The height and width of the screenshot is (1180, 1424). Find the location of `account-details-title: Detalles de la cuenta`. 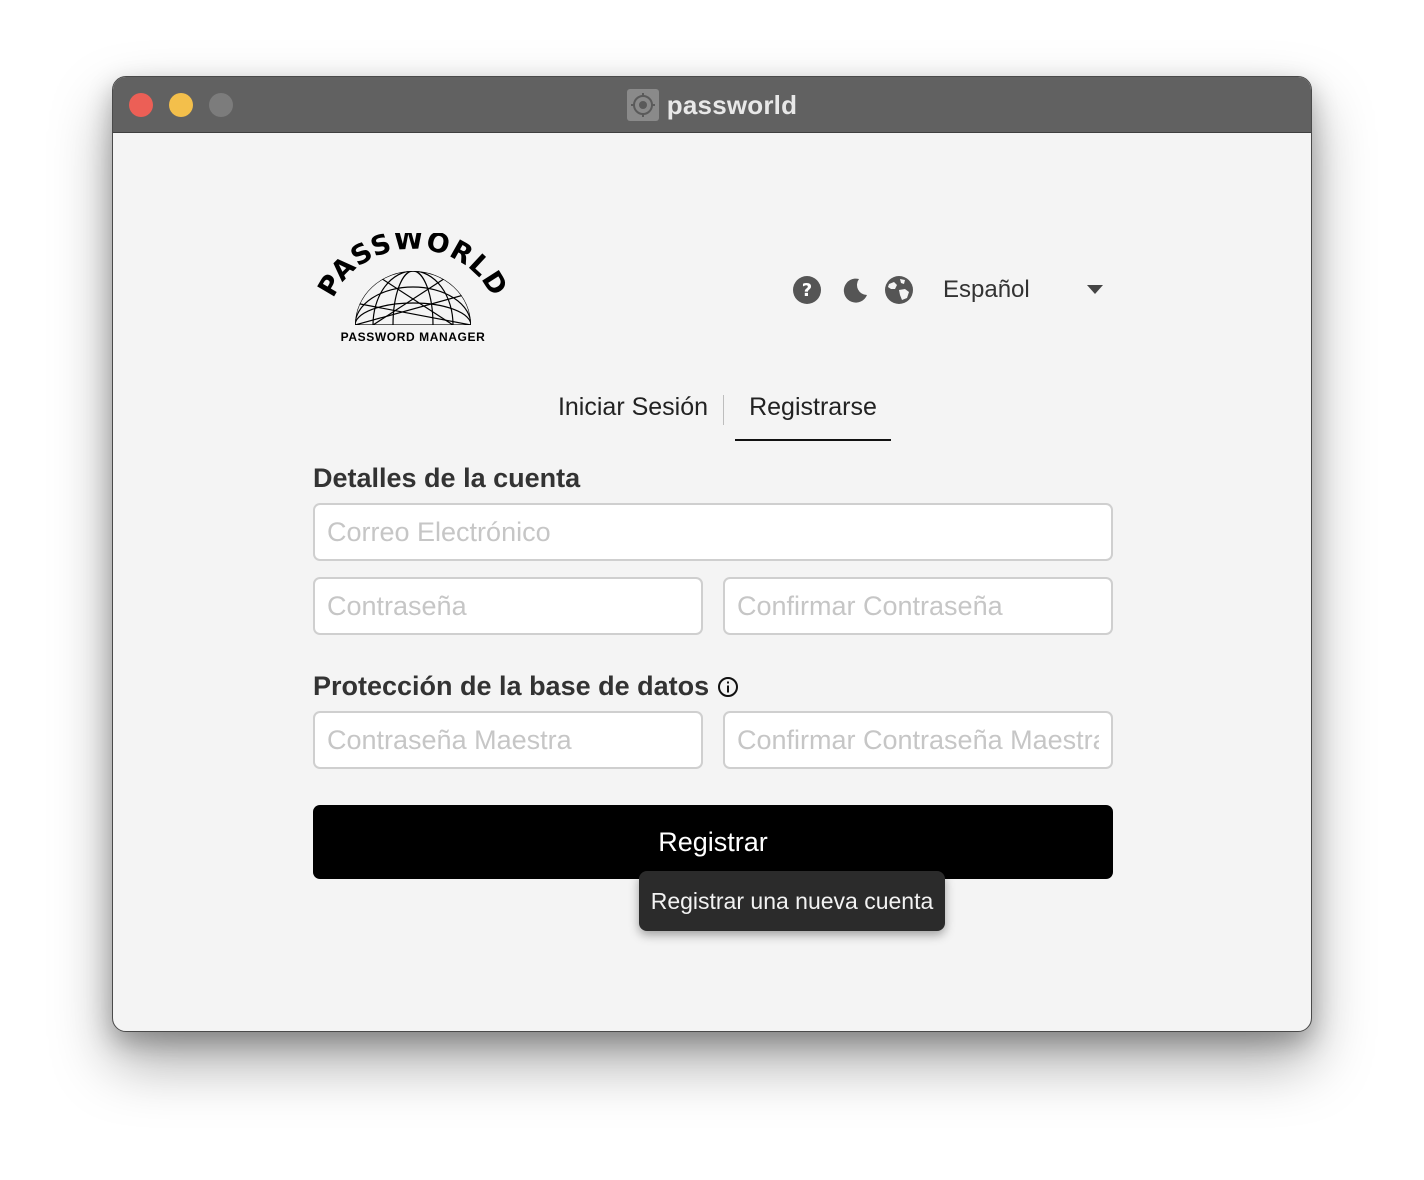

account-details-title: Detalles de la cuenta is located at coordinates (447, 478).